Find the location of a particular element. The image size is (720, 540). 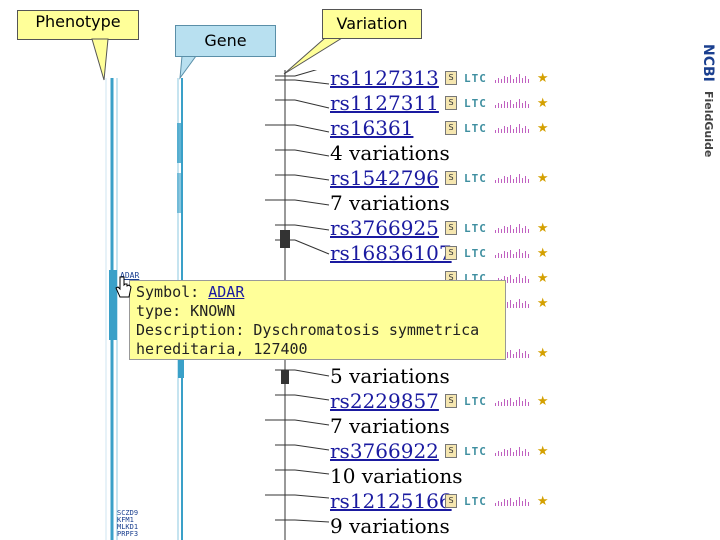

variation-row: rs16836107 is located at coordinates (391, 253).